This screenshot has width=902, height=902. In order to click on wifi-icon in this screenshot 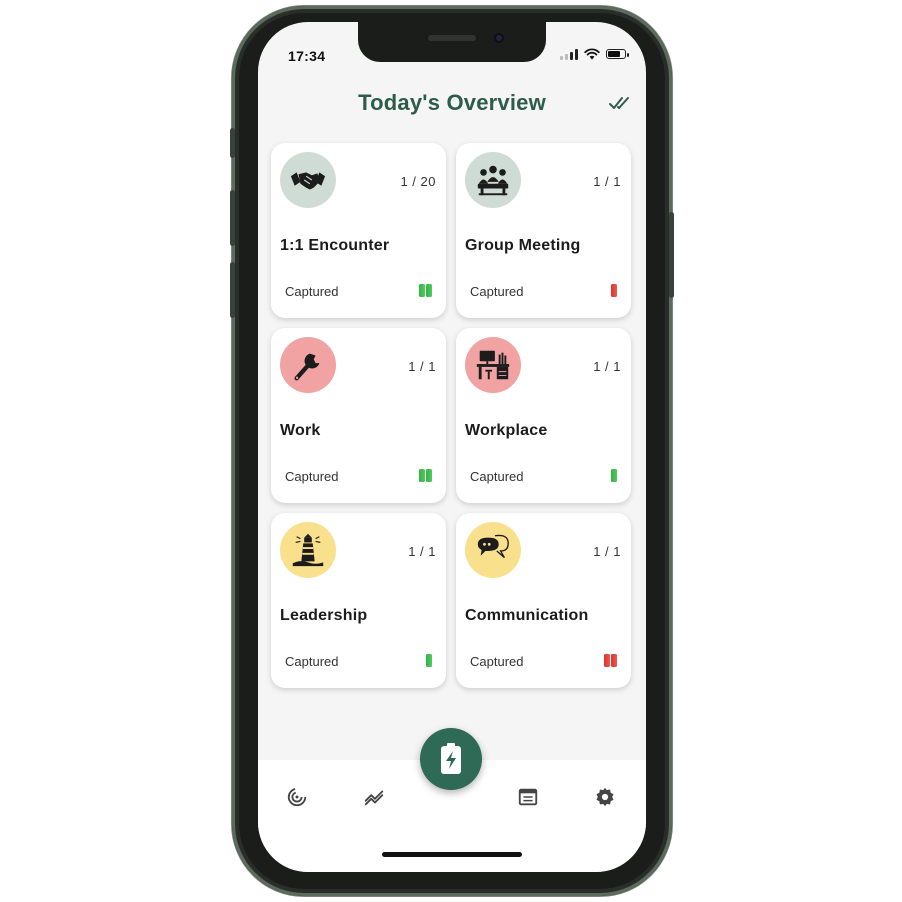, I will do `click(592, 54)`.